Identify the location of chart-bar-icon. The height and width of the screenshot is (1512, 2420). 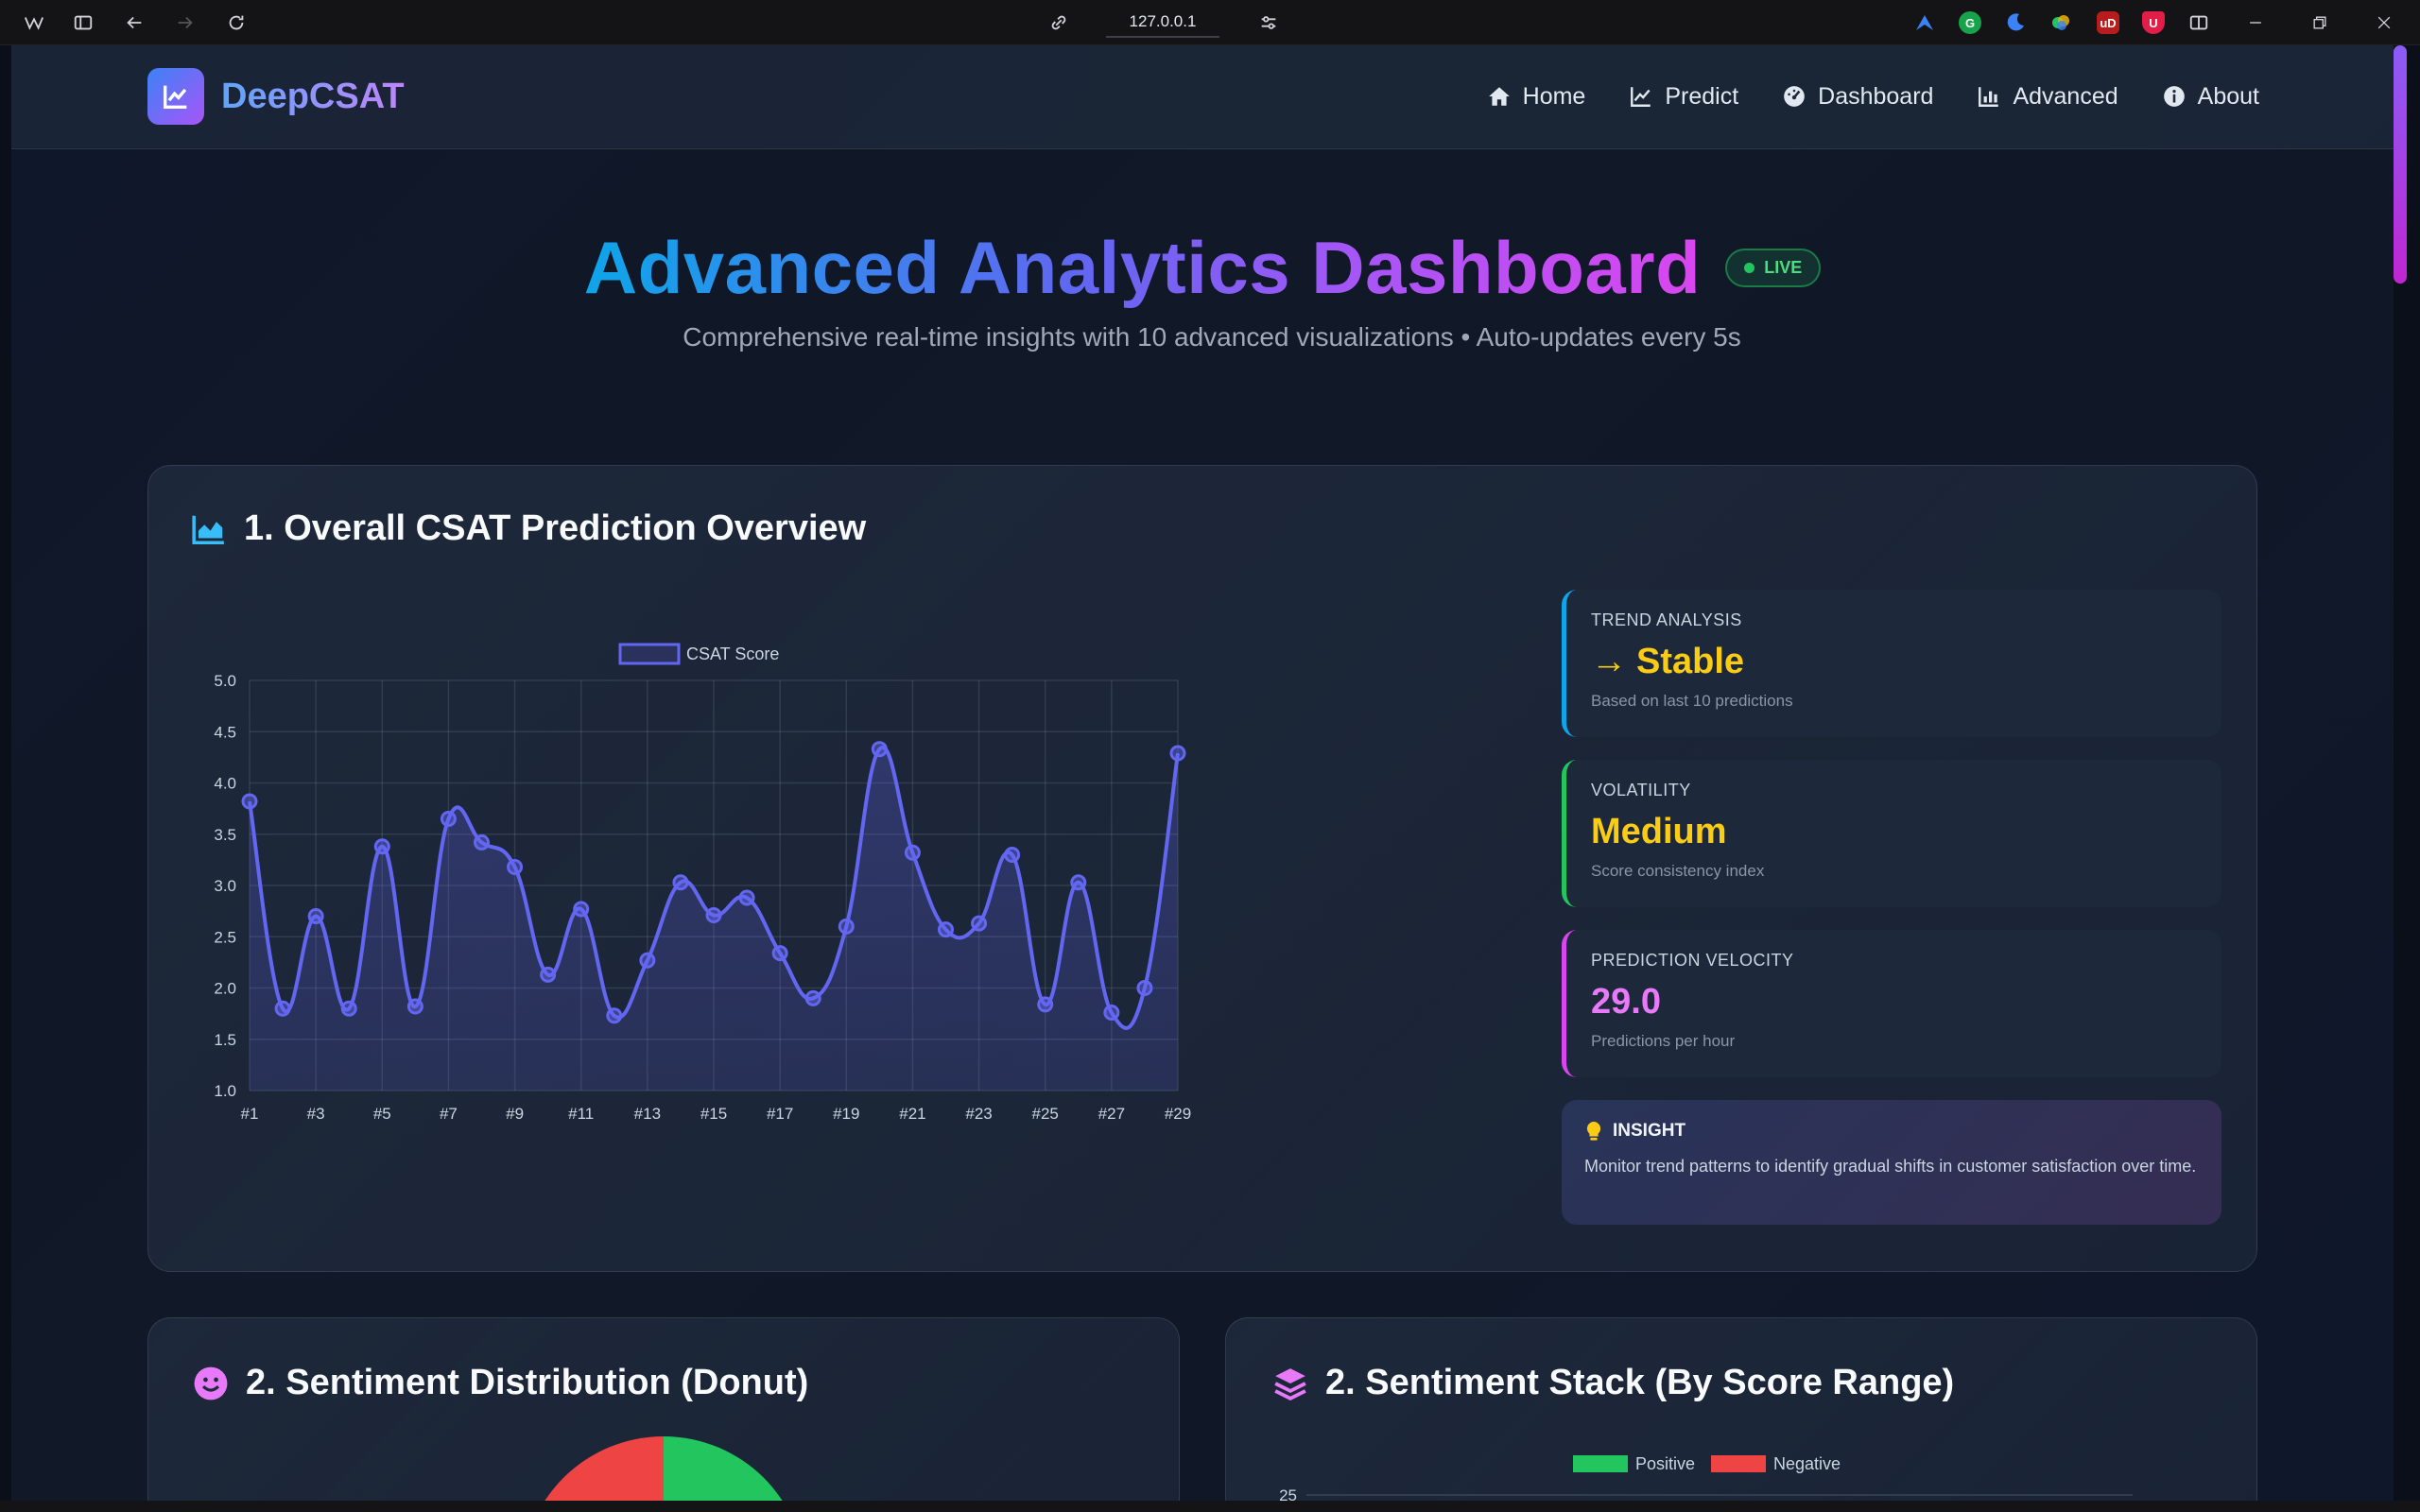
(1989, 97).